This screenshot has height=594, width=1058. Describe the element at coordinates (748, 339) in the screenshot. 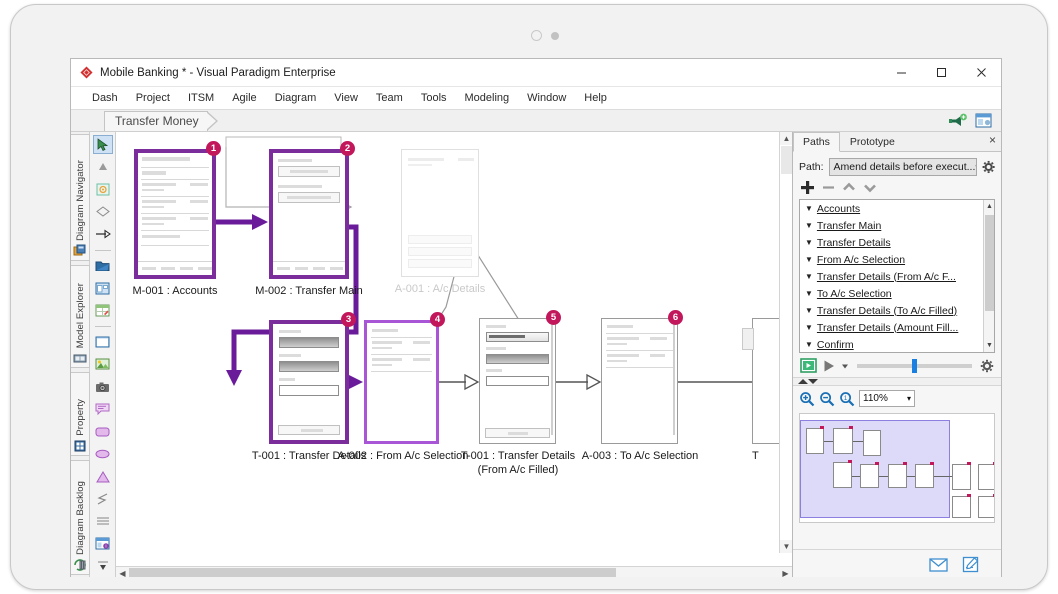

I see `resize-grip` at that location.